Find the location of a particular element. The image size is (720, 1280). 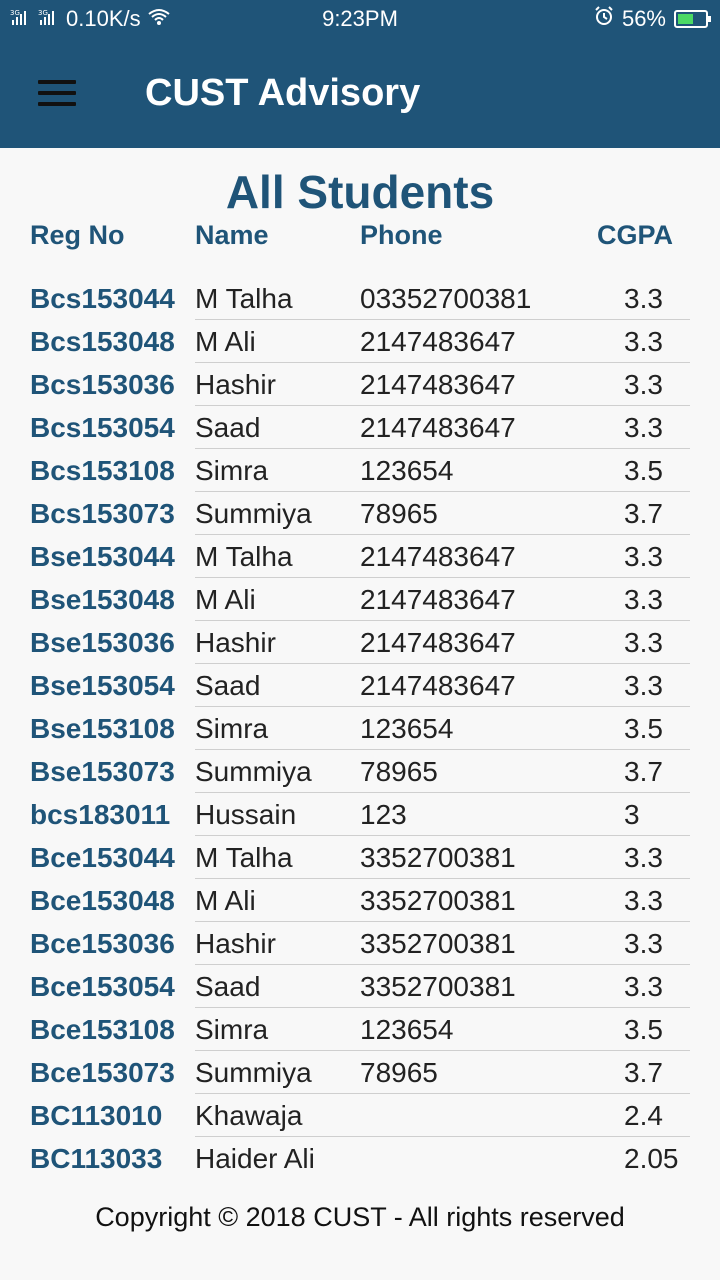

table-row: Bse153048 M Ali 2147483647 3.3 is located at coordinates (360, 599).